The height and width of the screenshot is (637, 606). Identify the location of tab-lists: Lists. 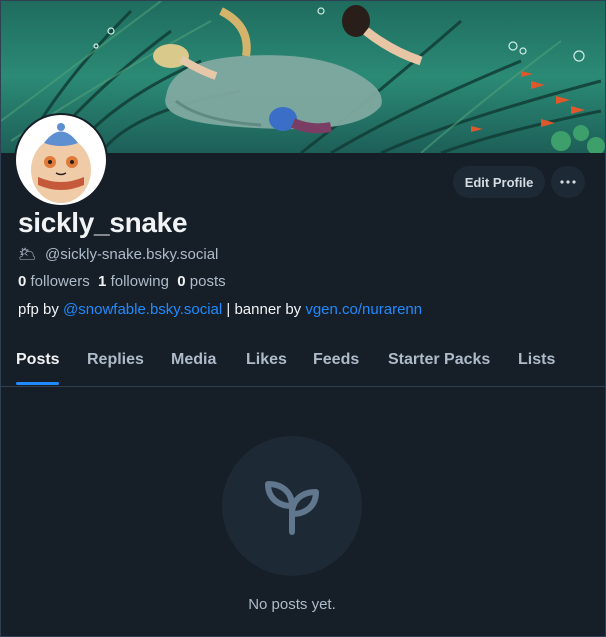
(536, 360).